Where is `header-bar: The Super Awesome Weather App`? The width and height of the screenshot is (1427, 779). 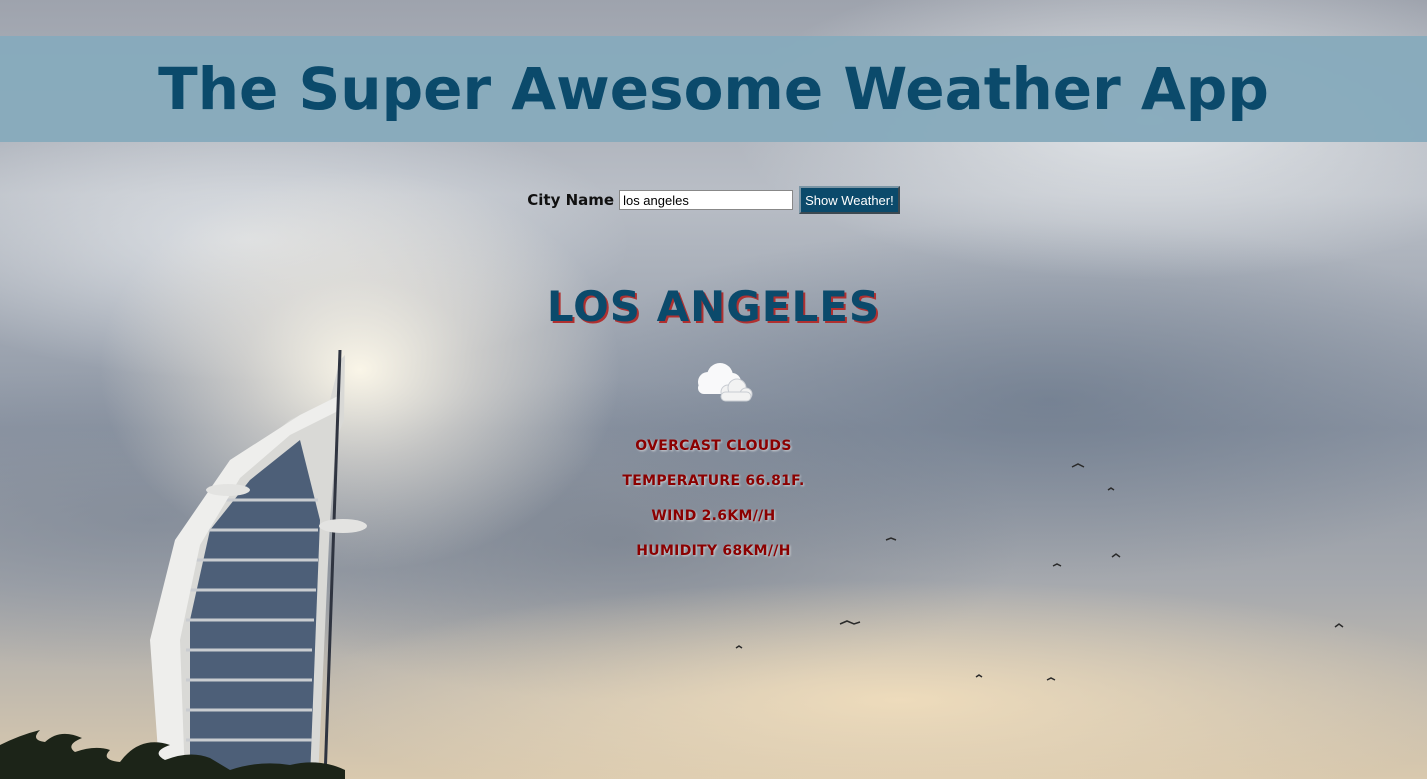
header-bar: The Super Awesome Weather App is located at coordinates (713, 89).